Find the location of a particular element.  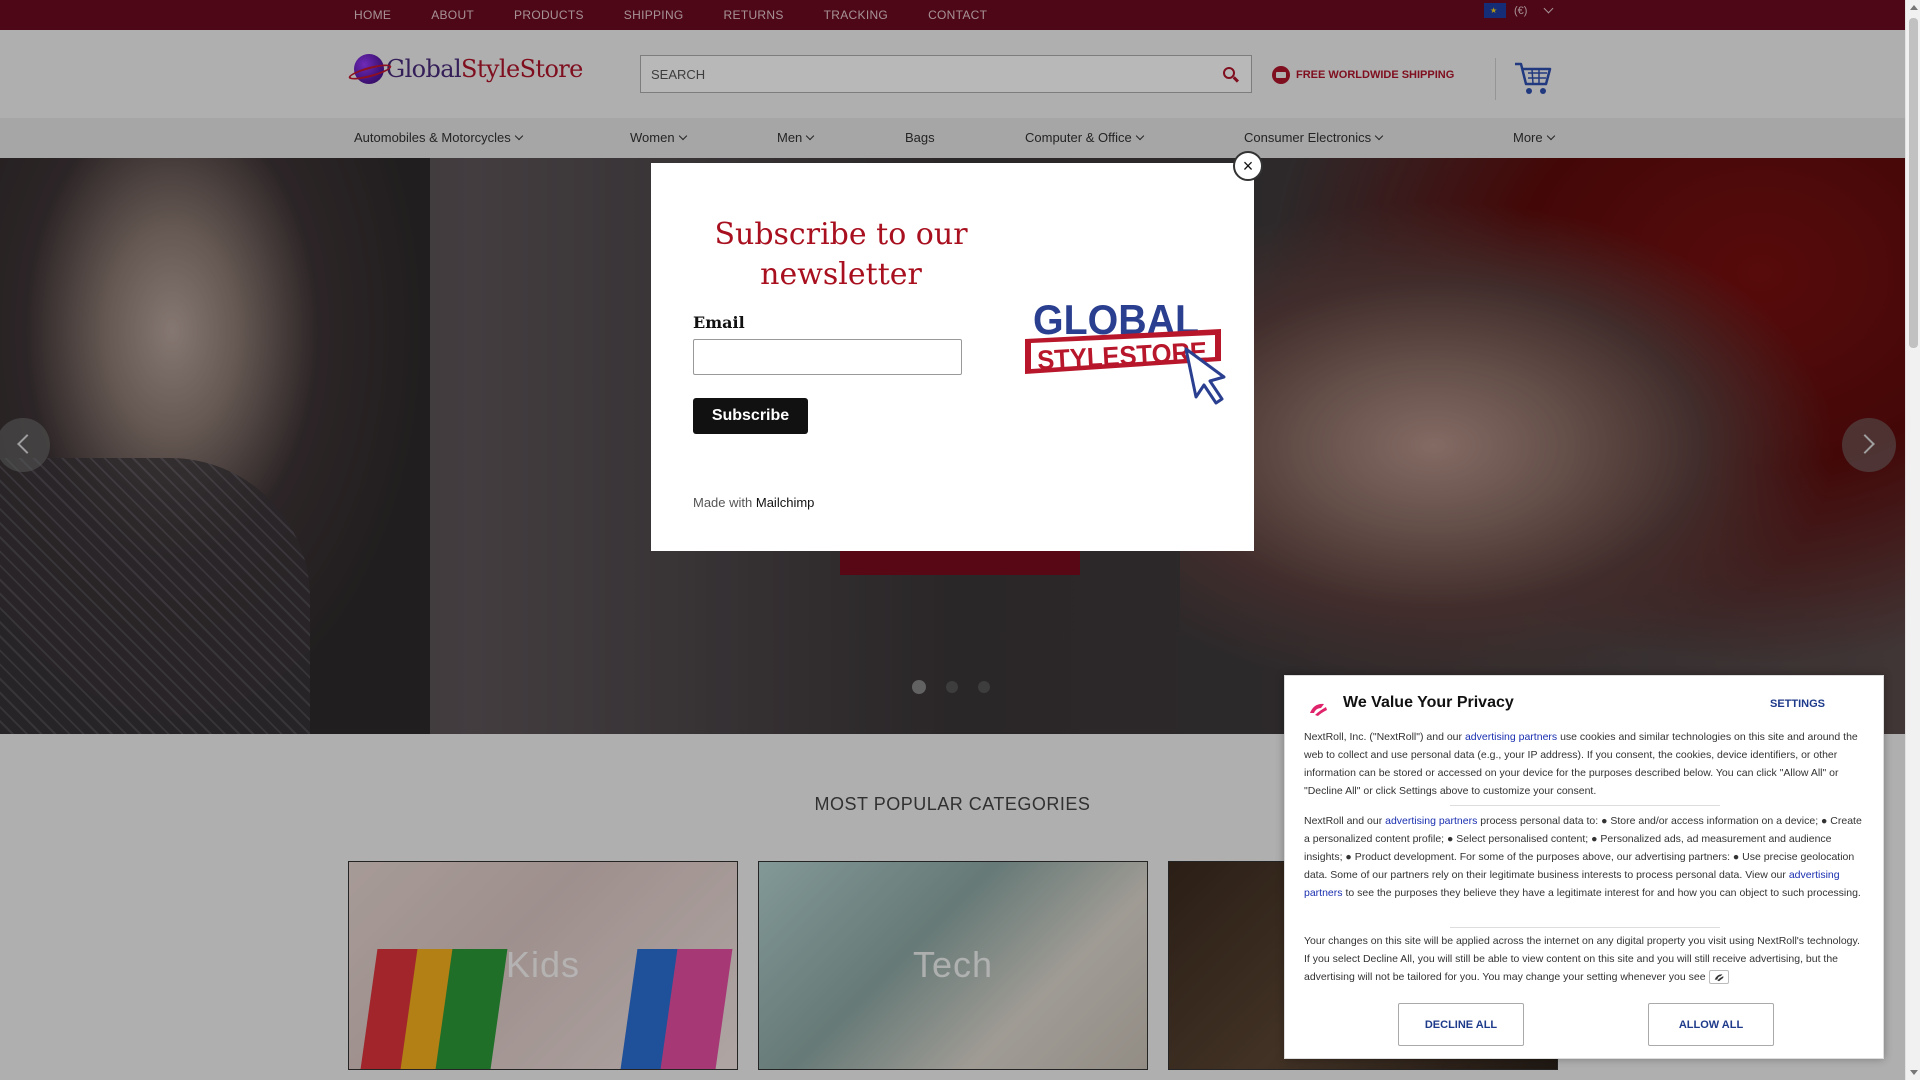

page-scrollbar is located at coordinates (1912, 540).